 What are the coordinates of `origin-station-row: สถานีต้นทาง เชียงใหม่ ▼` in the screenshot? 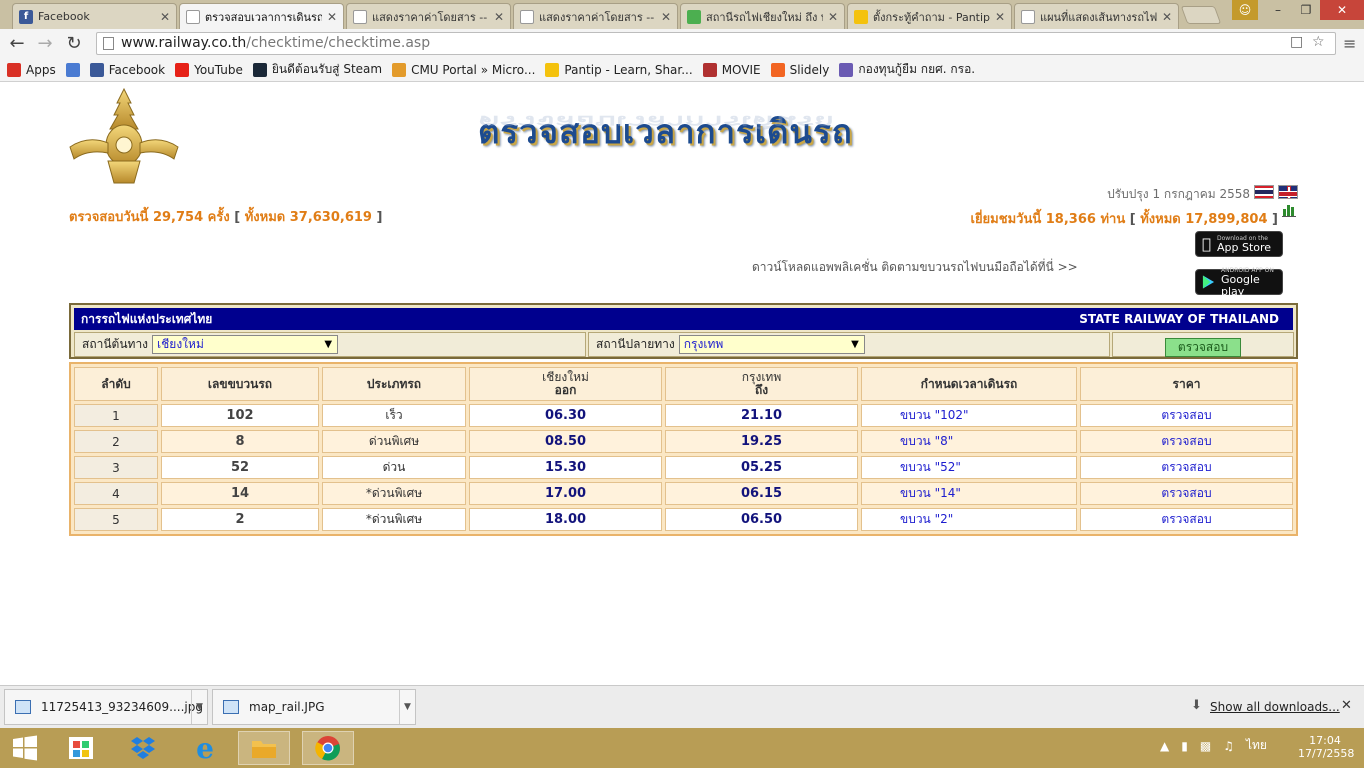 It's located at (330, 344).